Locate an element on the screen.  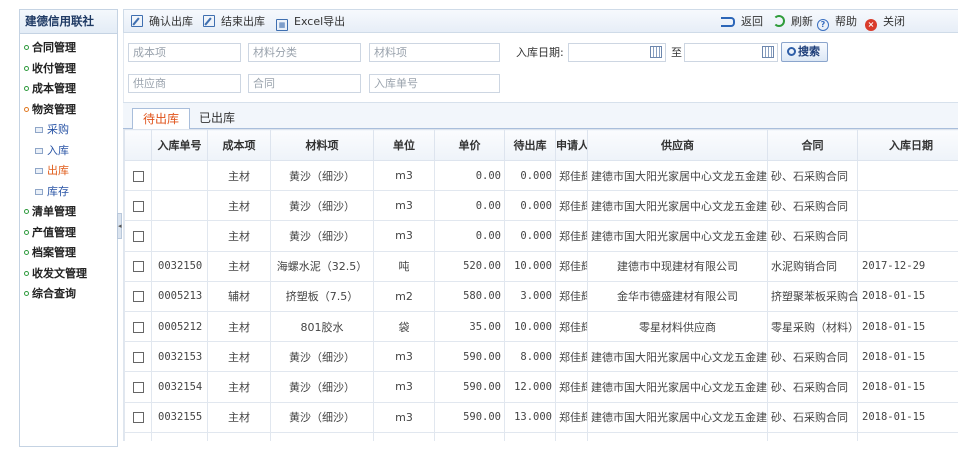
column-header: 入库单号 is located at coordinates (179, 145).